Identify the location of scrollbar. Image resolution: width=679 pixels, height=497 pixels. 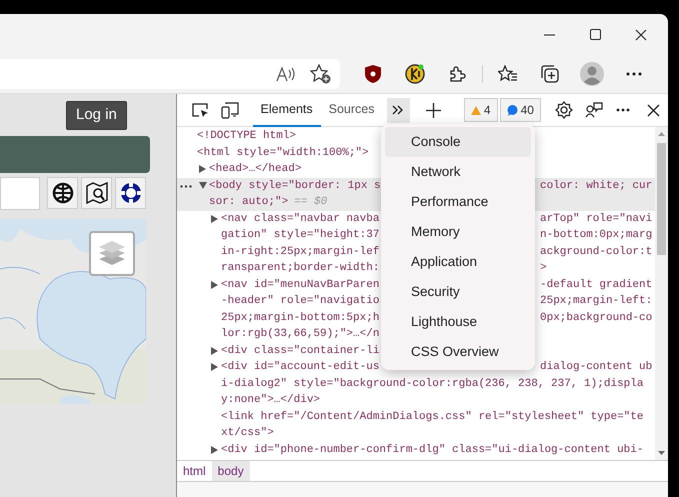
(661, 293).